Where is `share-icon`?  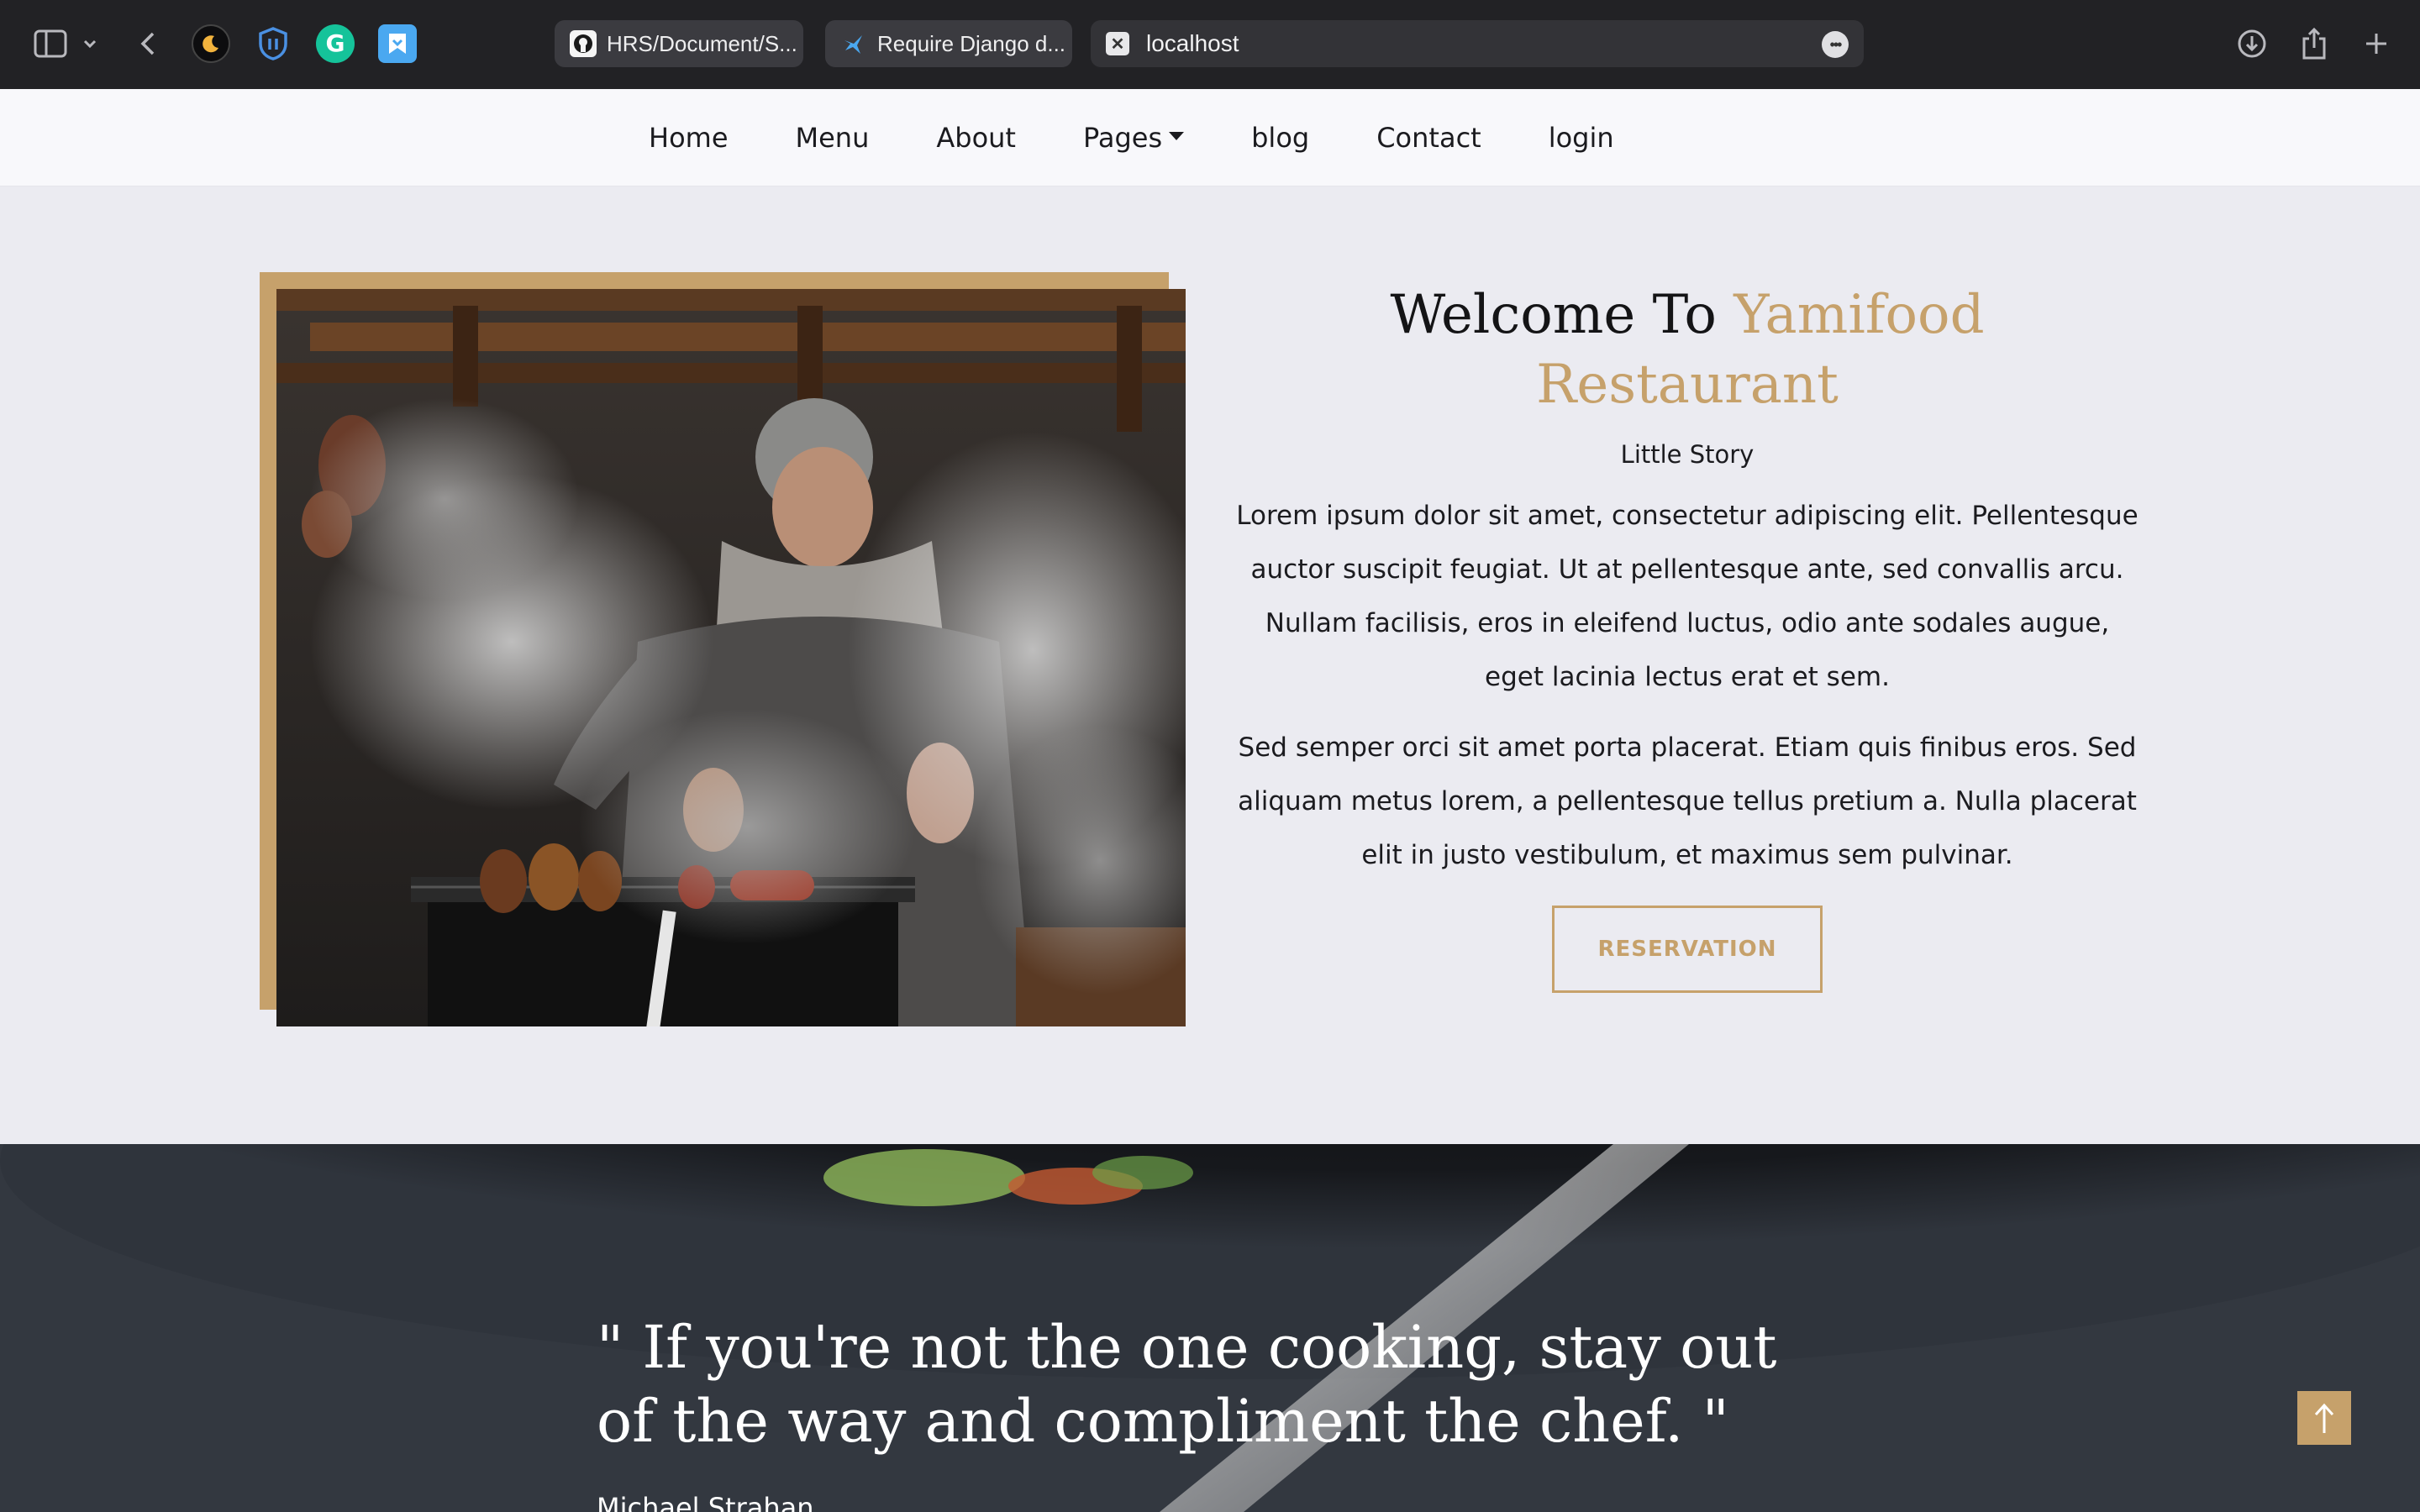
share-icon is located at coordinates (2314, 44).